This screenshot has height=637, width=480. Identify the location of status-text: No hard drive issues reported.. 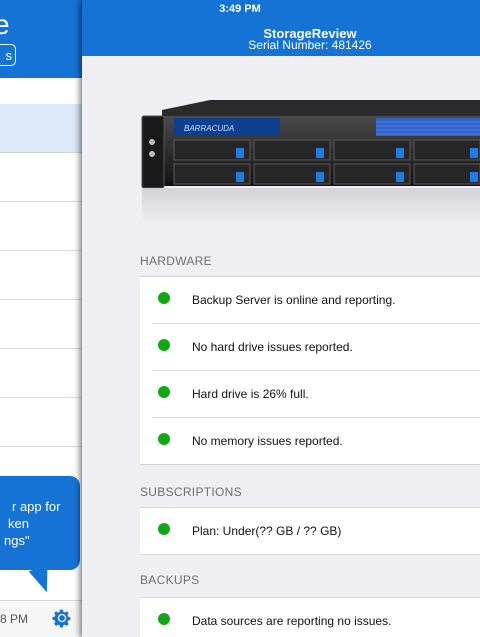
(272, 347).